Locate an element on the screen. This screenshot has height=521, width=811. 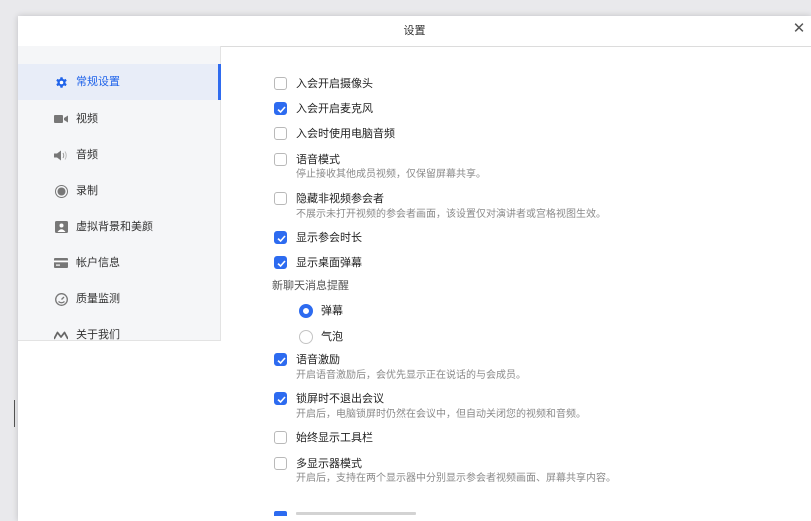
sidebar: 常规设置 视频 音频 录制 虚拟背景和美颜 帐户信息 质量监测 关于我们 is located at coordinates (119, 193).